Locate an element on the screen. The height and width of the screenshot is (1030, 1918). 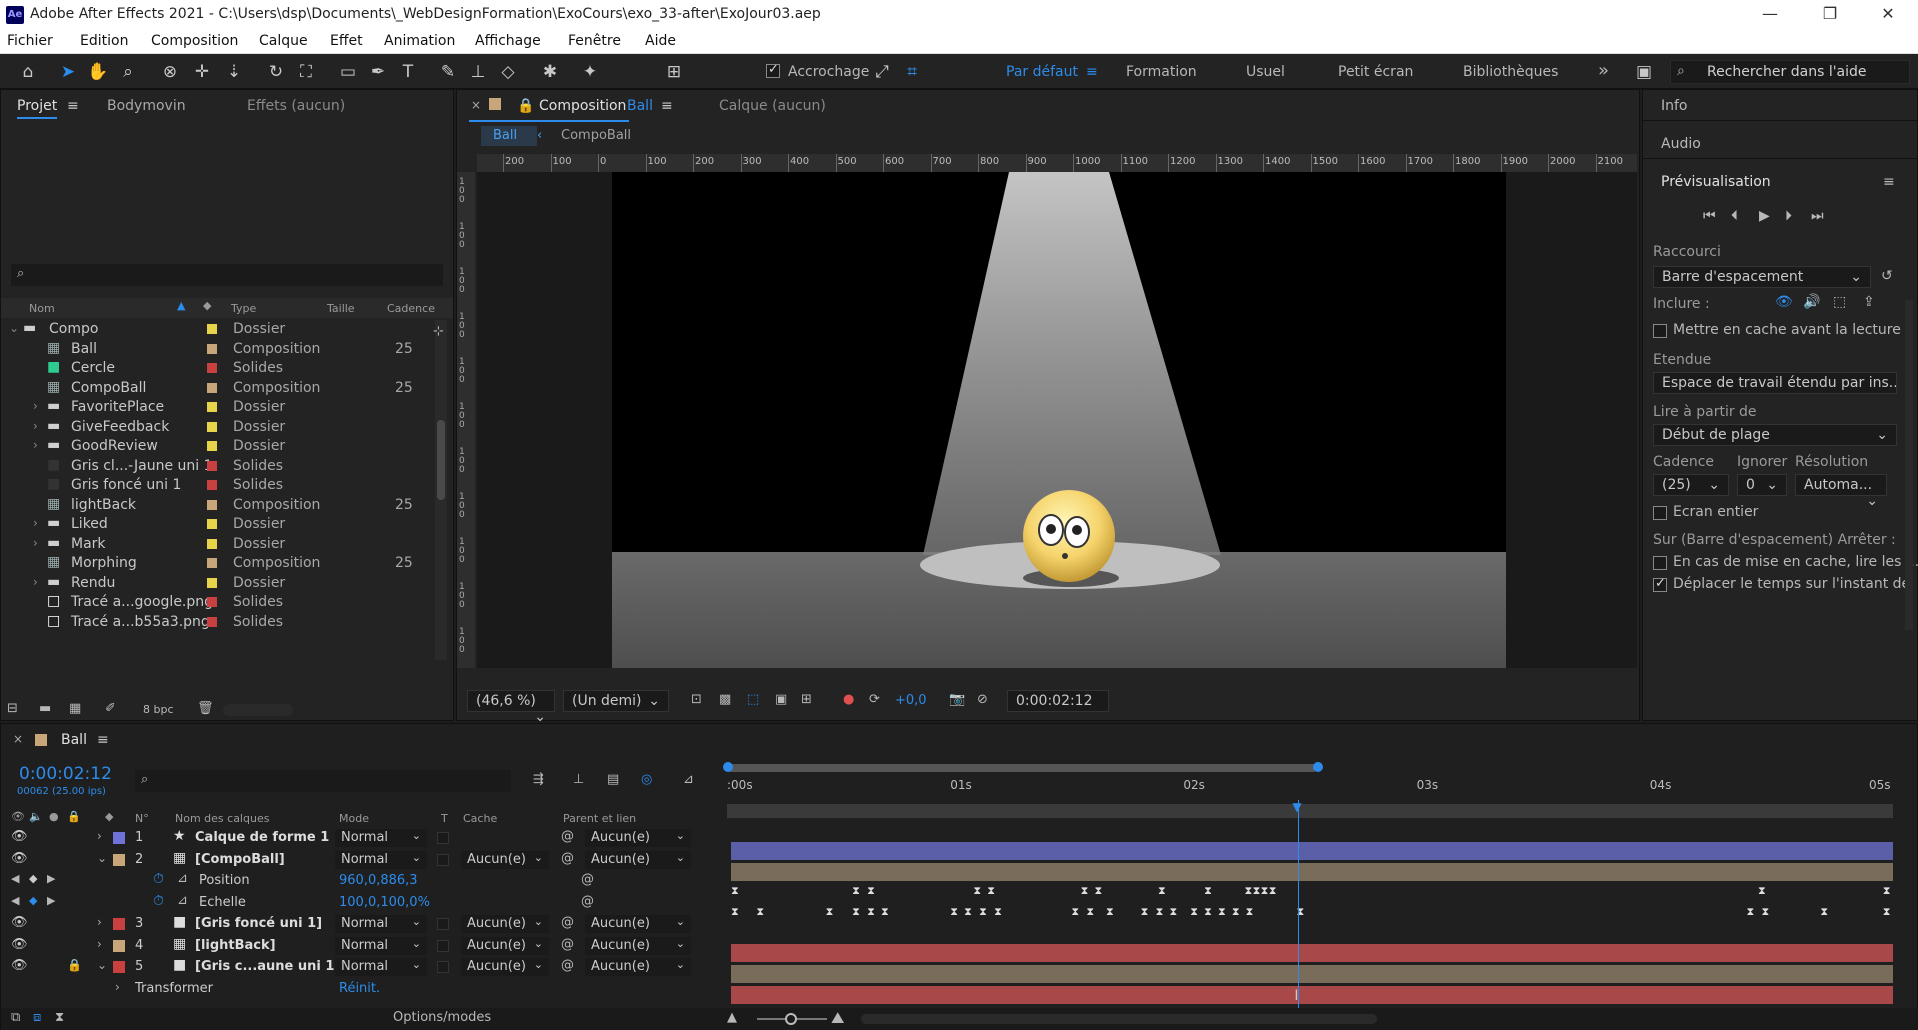
timeline-zoom-slider is located at coordinates (792, 1019).